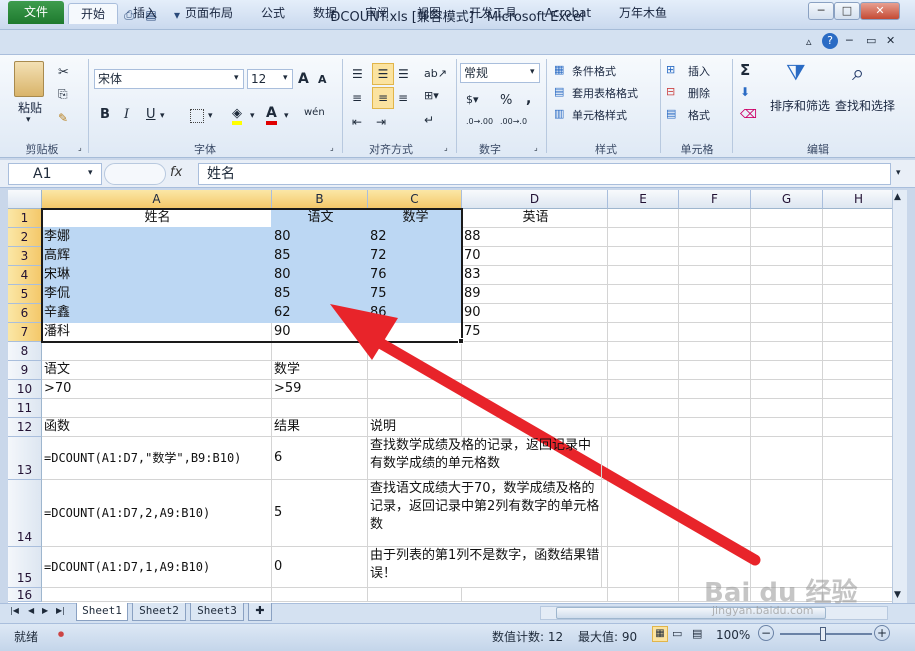 This screenshot has width=915, height=651. What do you see at coordinates (699, 71) in the screenshot?
I see `insert-cells-button: 插入` at bounding box center [699, 71].